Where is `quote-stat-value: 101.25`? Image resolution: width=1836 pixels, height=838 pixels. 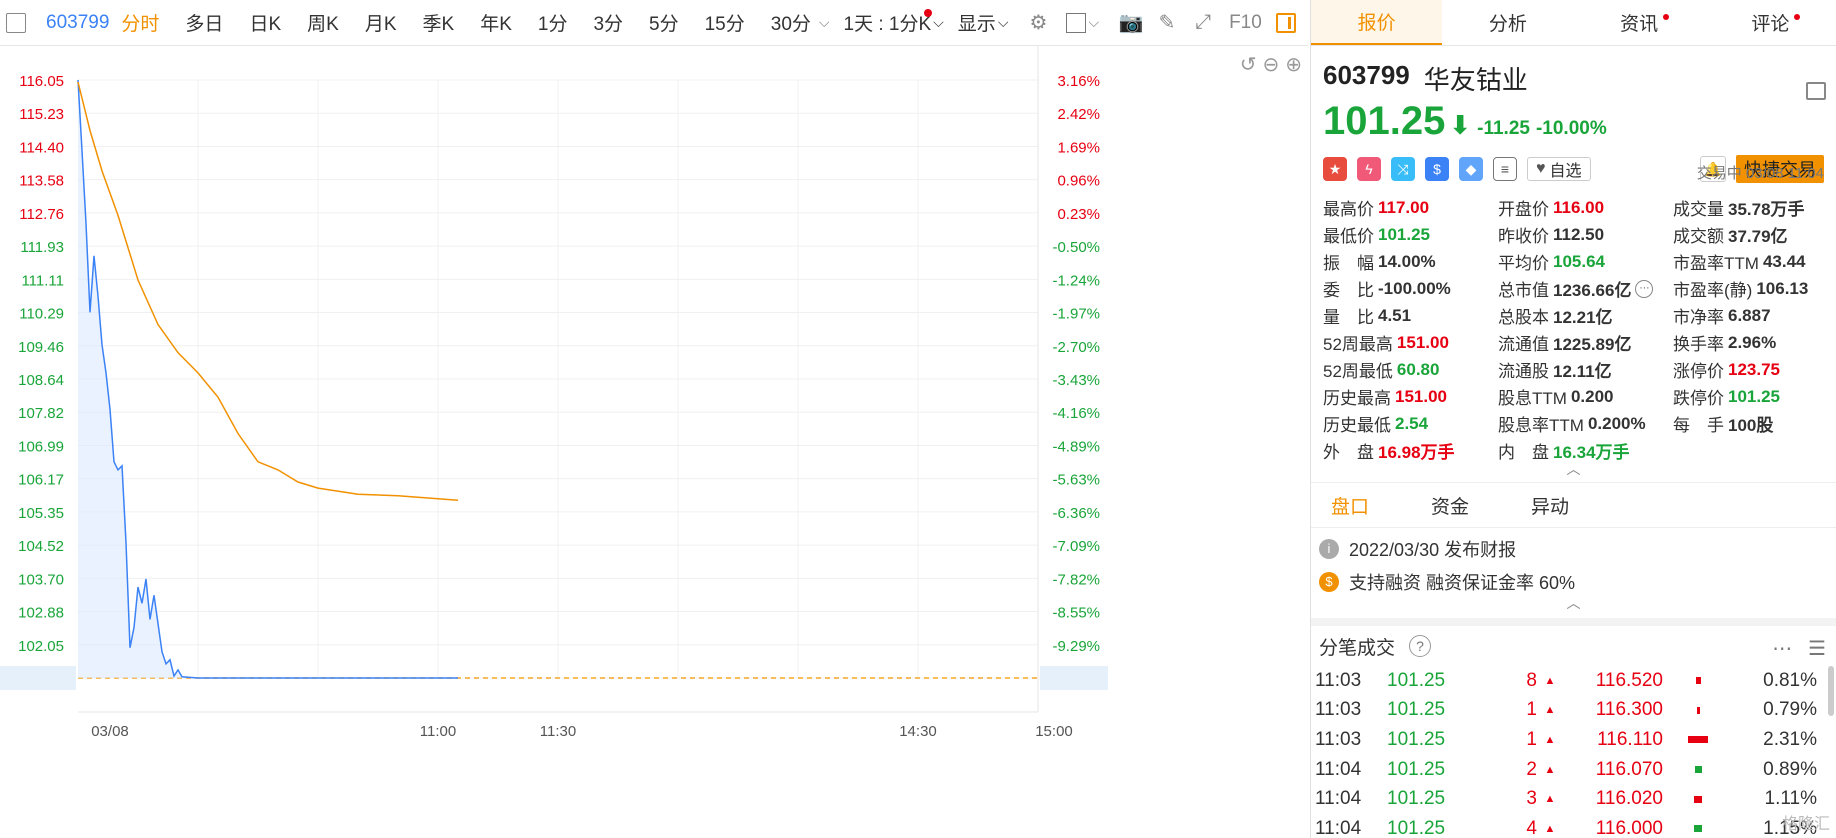
quote-stat-value: 101.25 is located at coordinates (1754, 396).